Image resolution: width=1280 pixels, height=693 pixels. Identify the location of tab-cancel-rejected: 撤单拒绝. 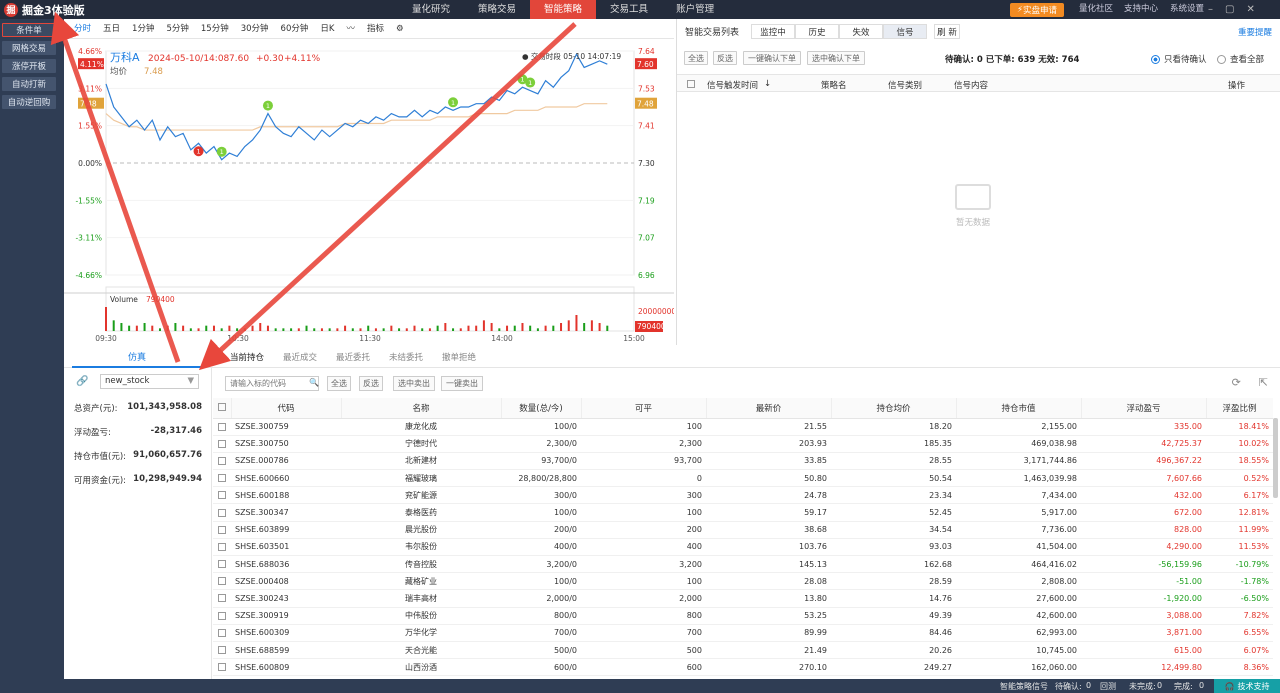
(459, 358).